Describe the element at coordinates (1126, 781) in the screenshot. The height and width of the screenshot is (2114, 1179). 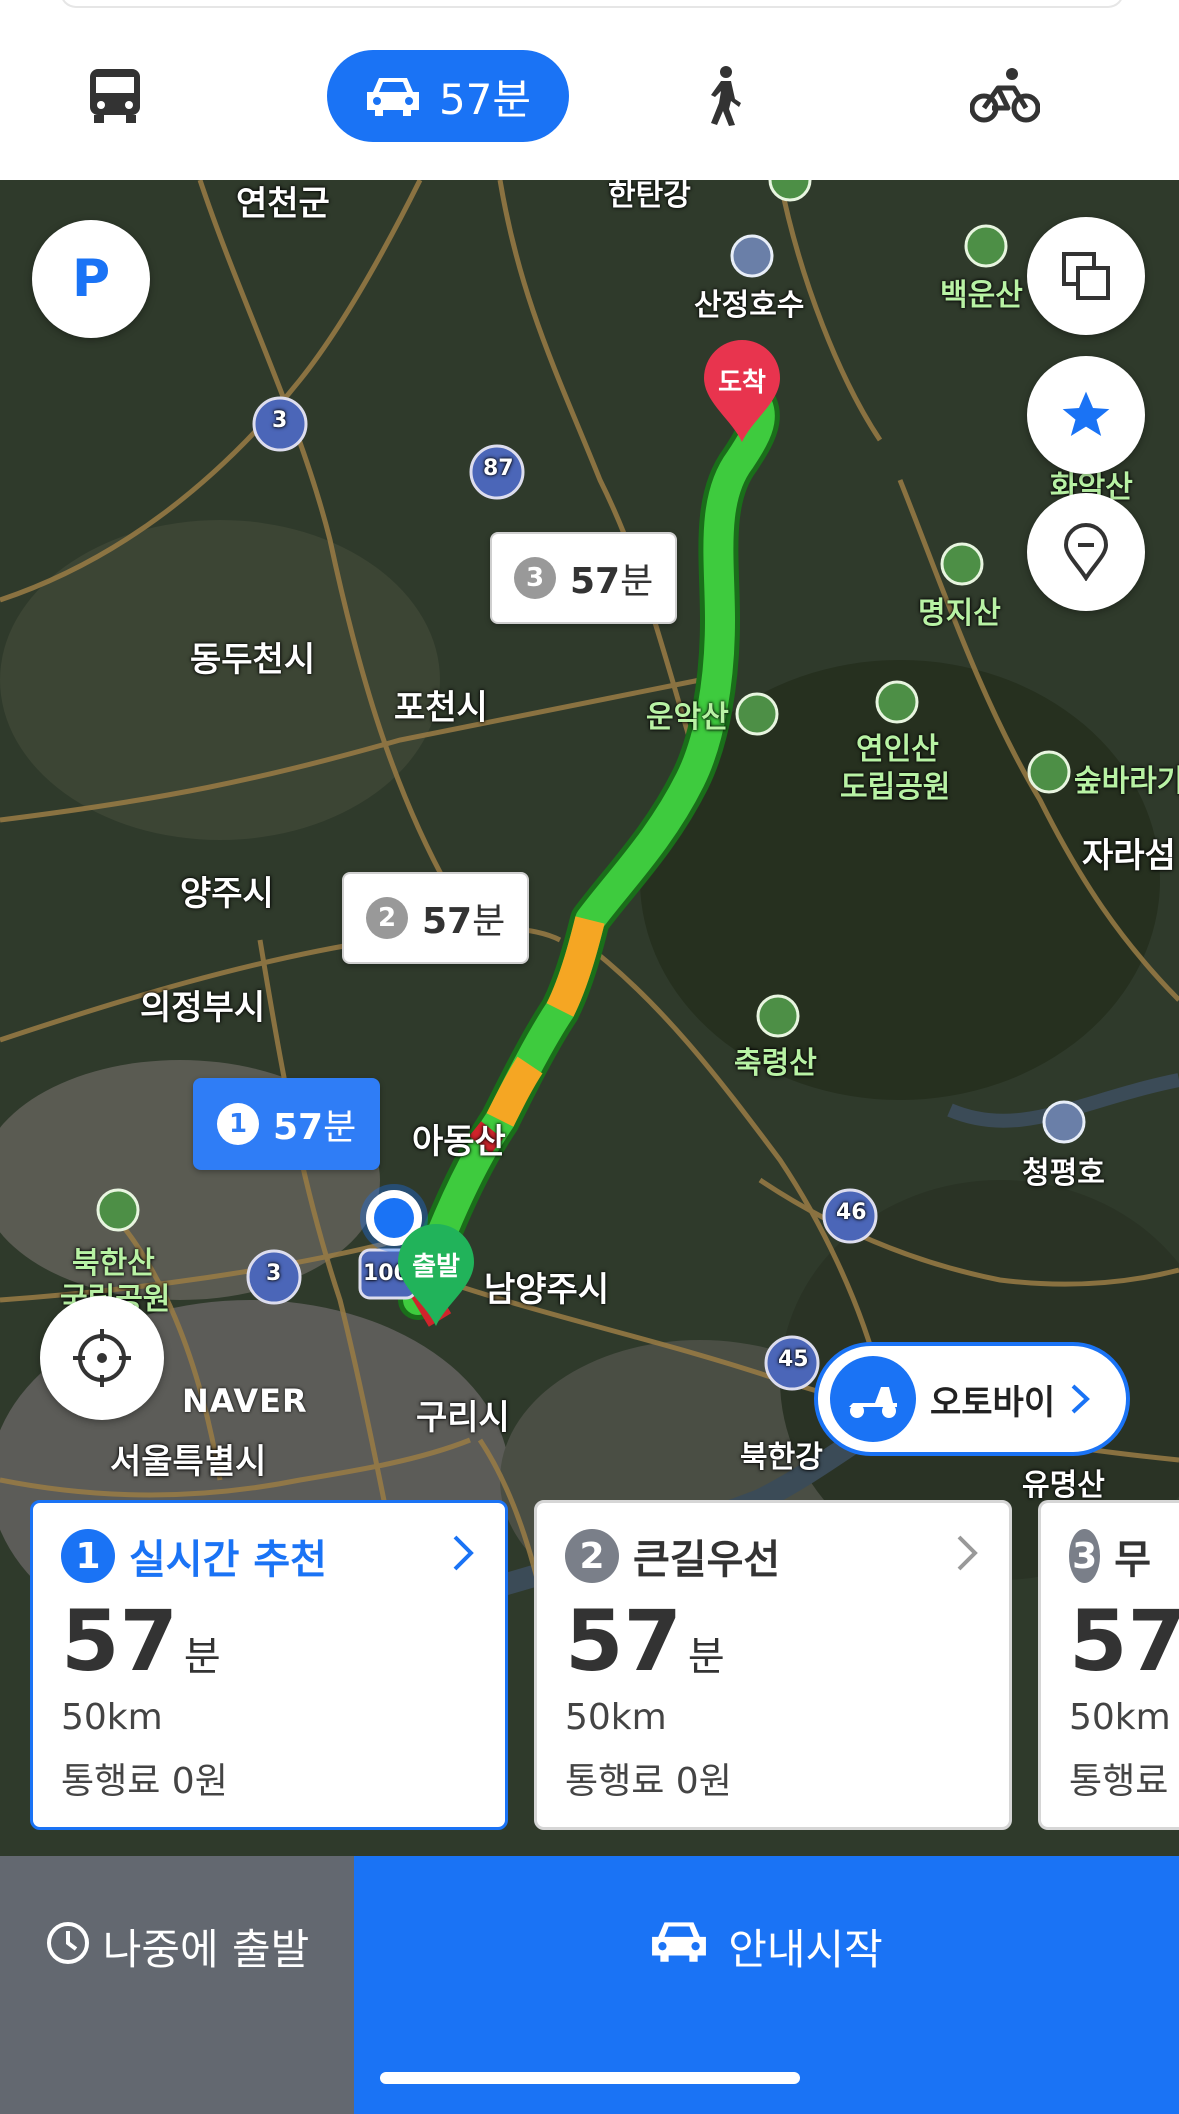
I see `place-label-sumbara: 숲바라기` at that location.